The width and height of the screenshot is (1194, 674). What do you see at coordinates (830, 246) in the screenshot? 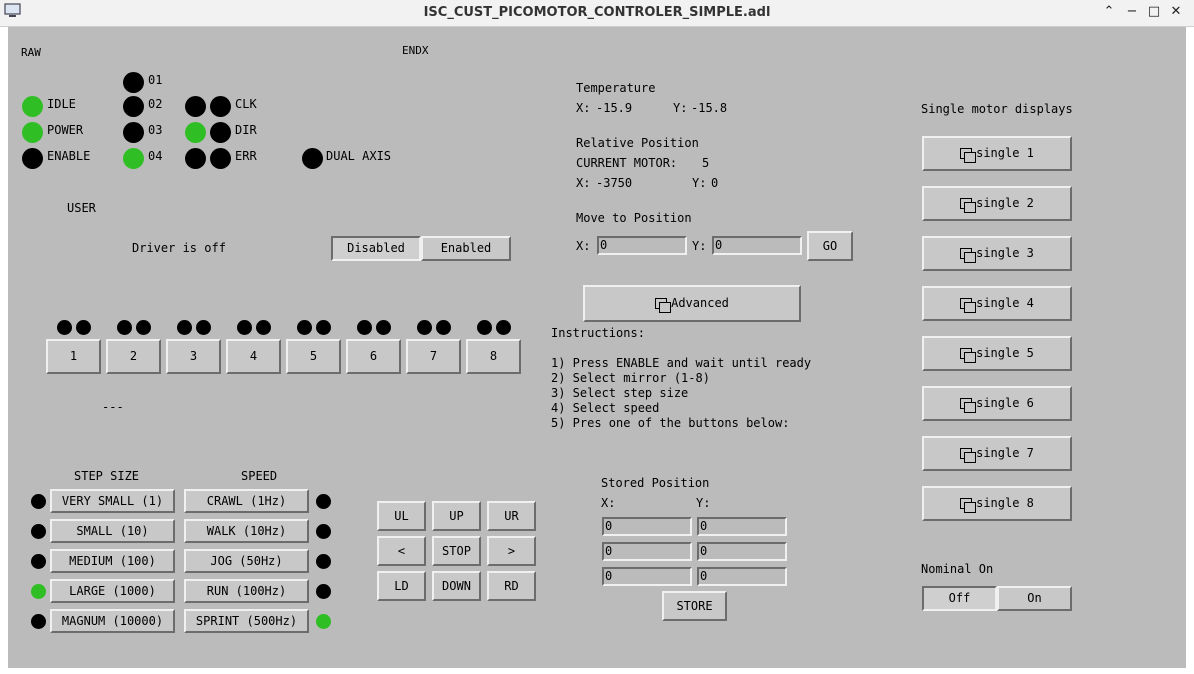
I see `go-button: GO` at bounding box center [830, 246].